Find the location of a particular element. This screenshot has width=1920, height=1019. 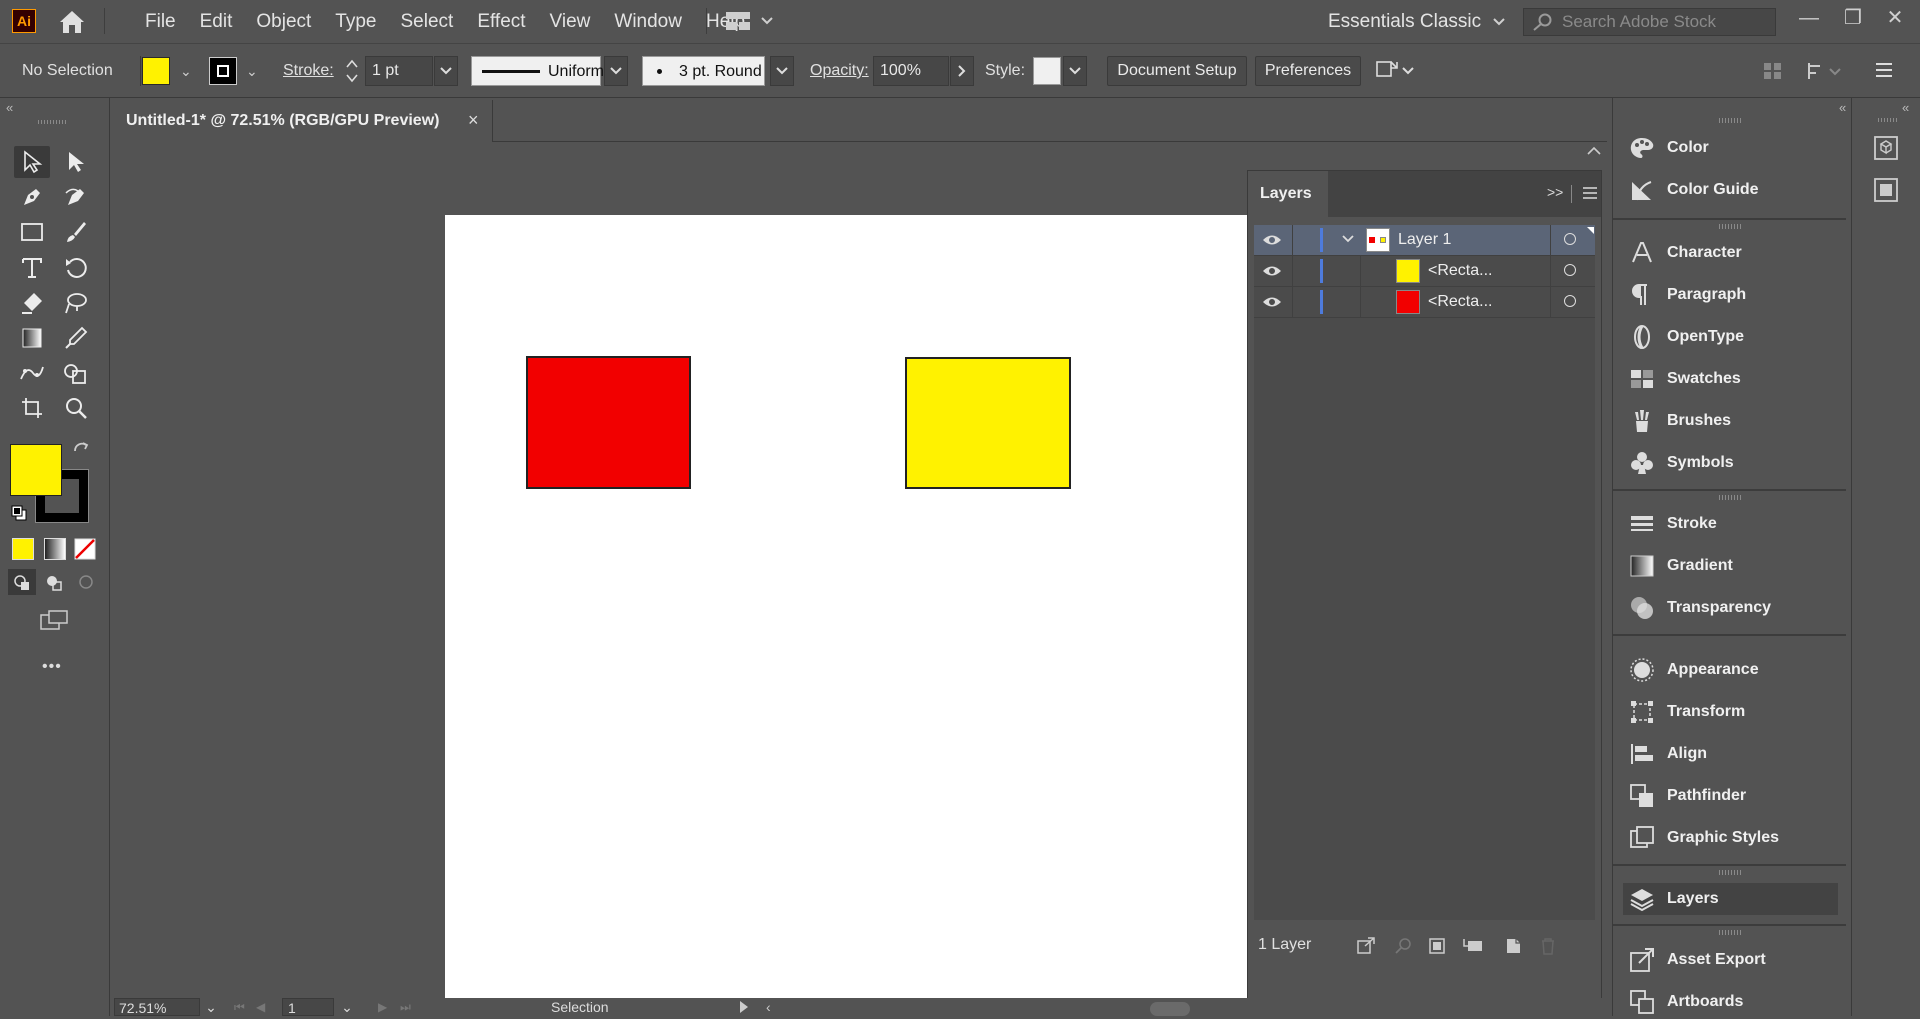

preferences-button: Preferences is located at coordinates (1308, 71).